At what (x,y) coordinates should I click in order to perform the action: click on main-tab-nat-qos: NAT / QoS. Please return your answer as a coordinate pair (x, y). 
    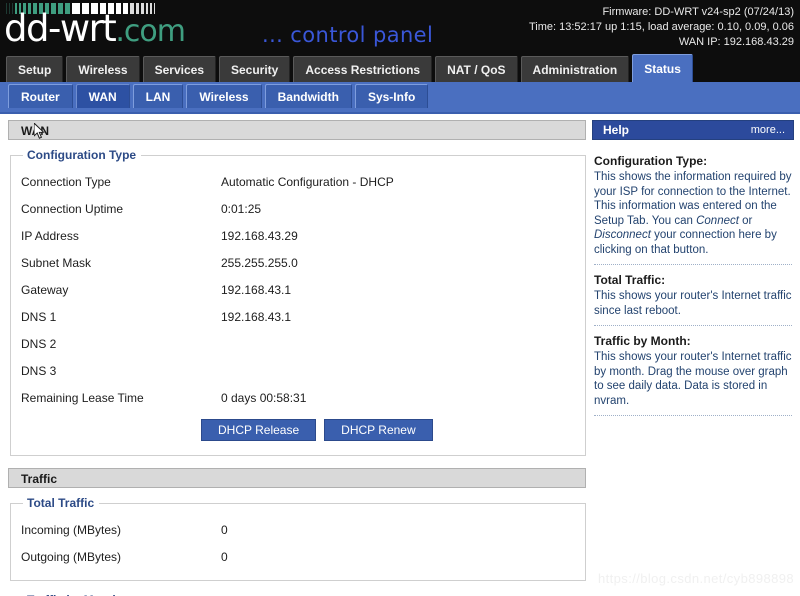
    Looking at the image, I should click on (476, 69).